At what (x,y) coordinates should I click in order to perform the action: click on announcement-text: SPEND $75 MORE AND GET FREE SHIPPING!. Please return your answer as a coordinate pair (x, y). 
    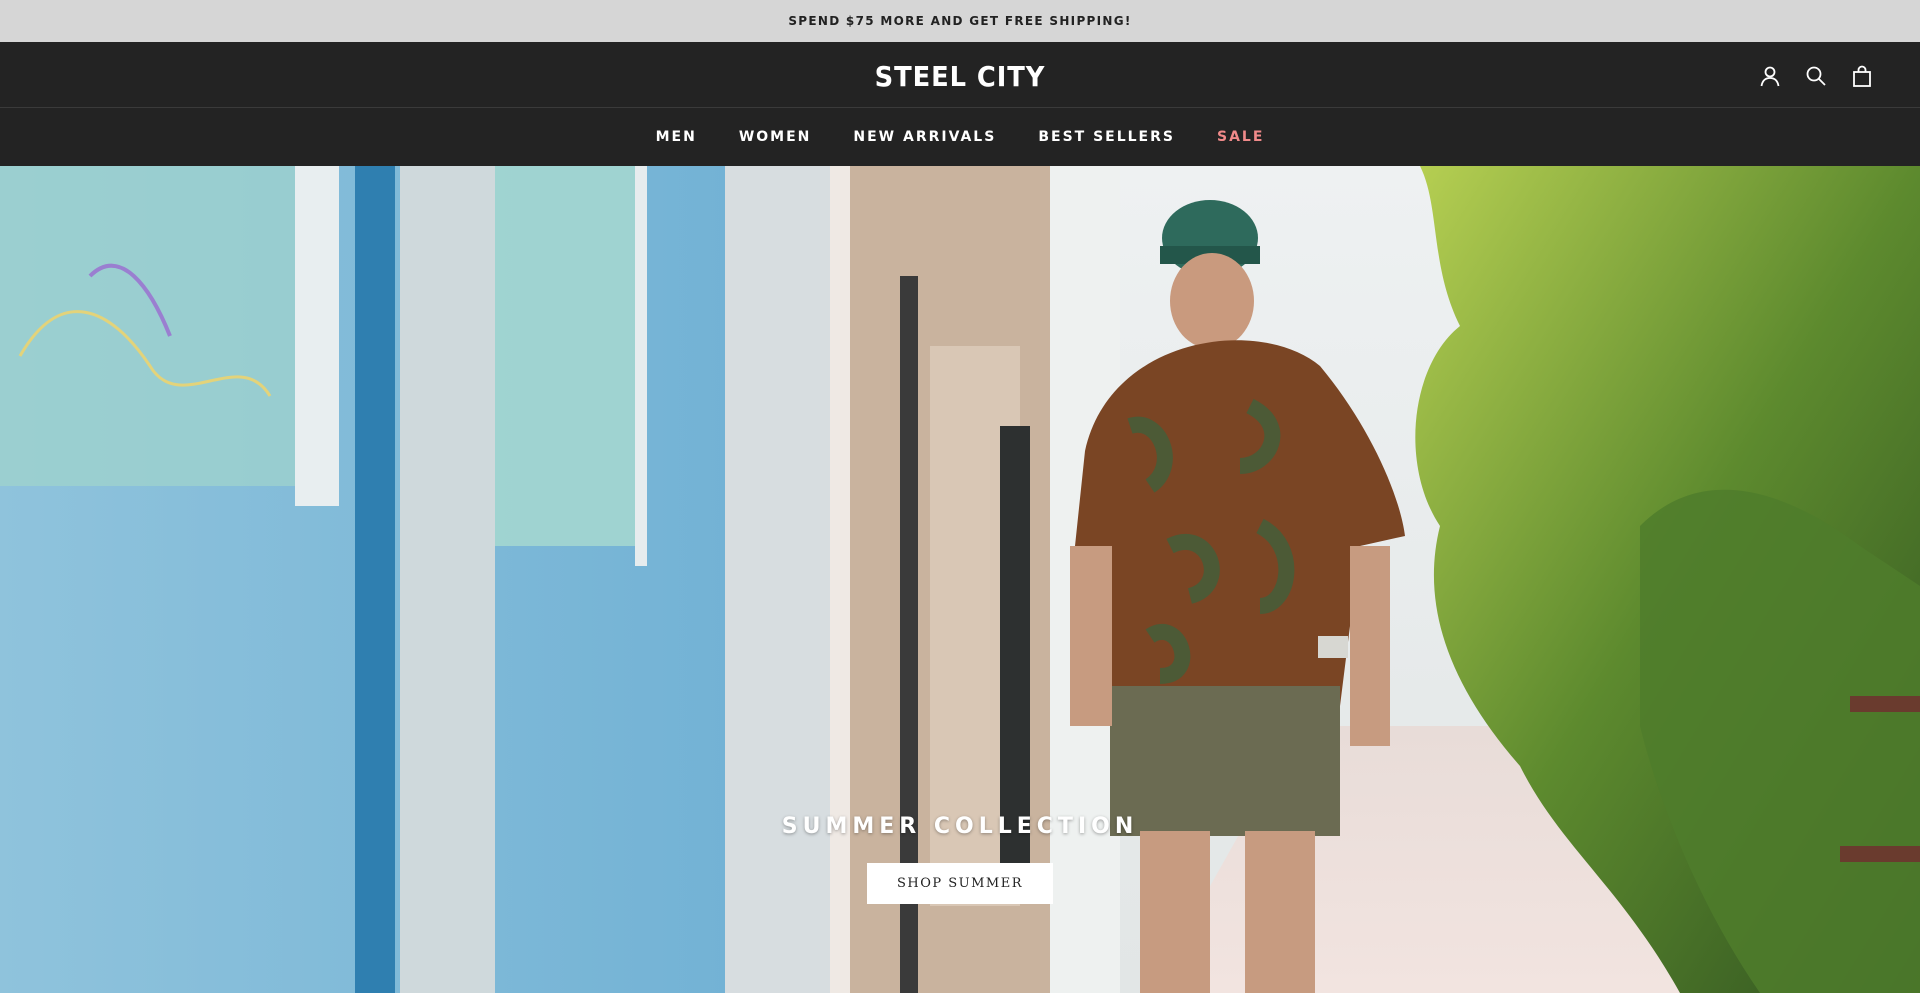
    Looking at the image, I should click on (960, 21).